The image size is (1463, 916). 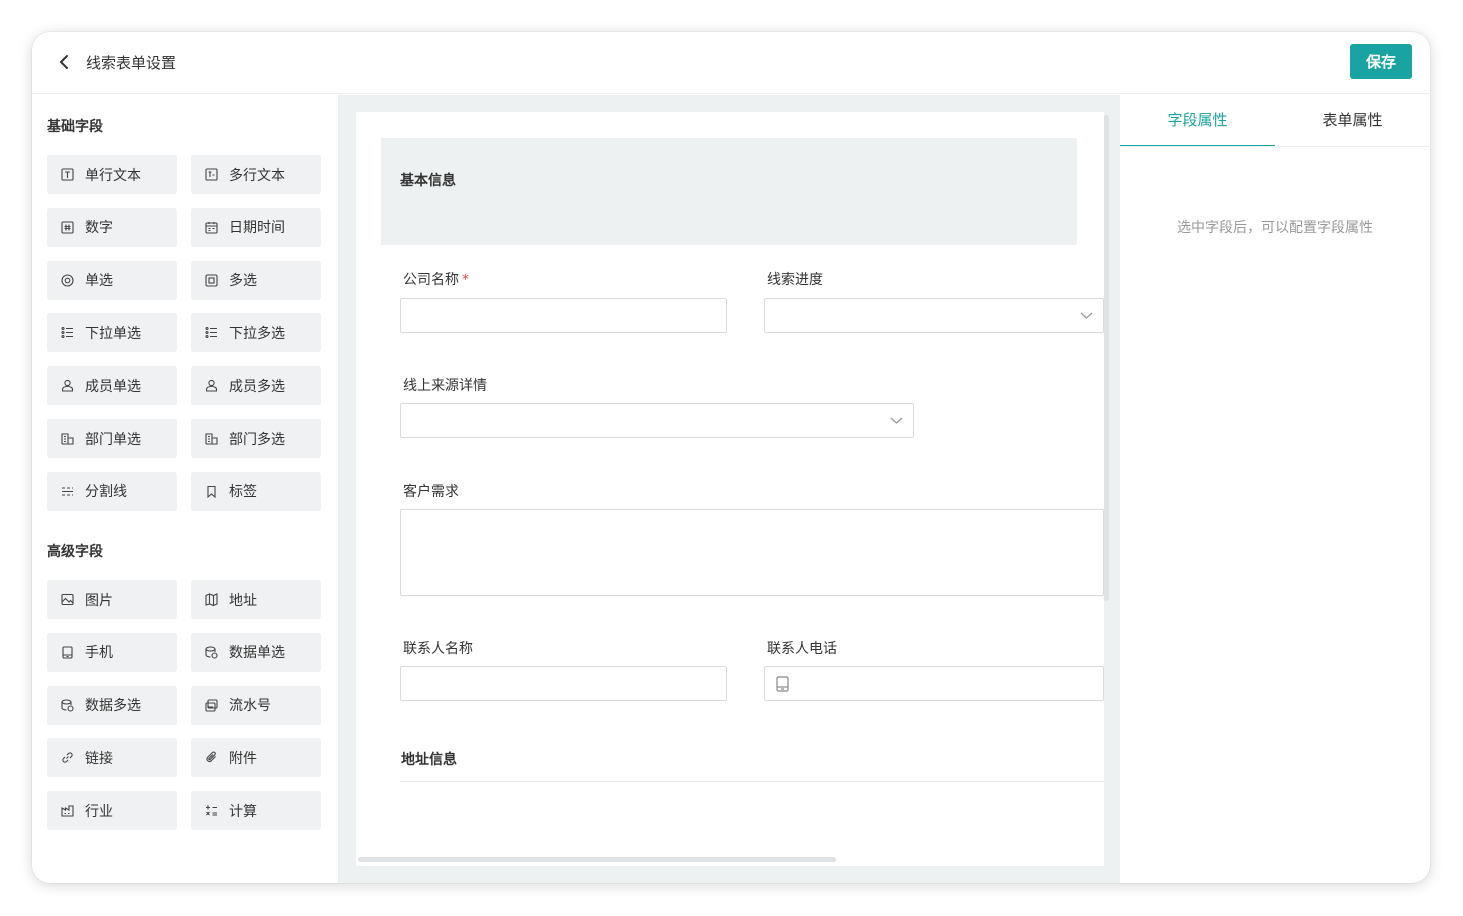 What do you see at coordinates (438, 649) in the screenshot?
I see `contact-name-label: 联系人名称` at bounding box center [438, 649].